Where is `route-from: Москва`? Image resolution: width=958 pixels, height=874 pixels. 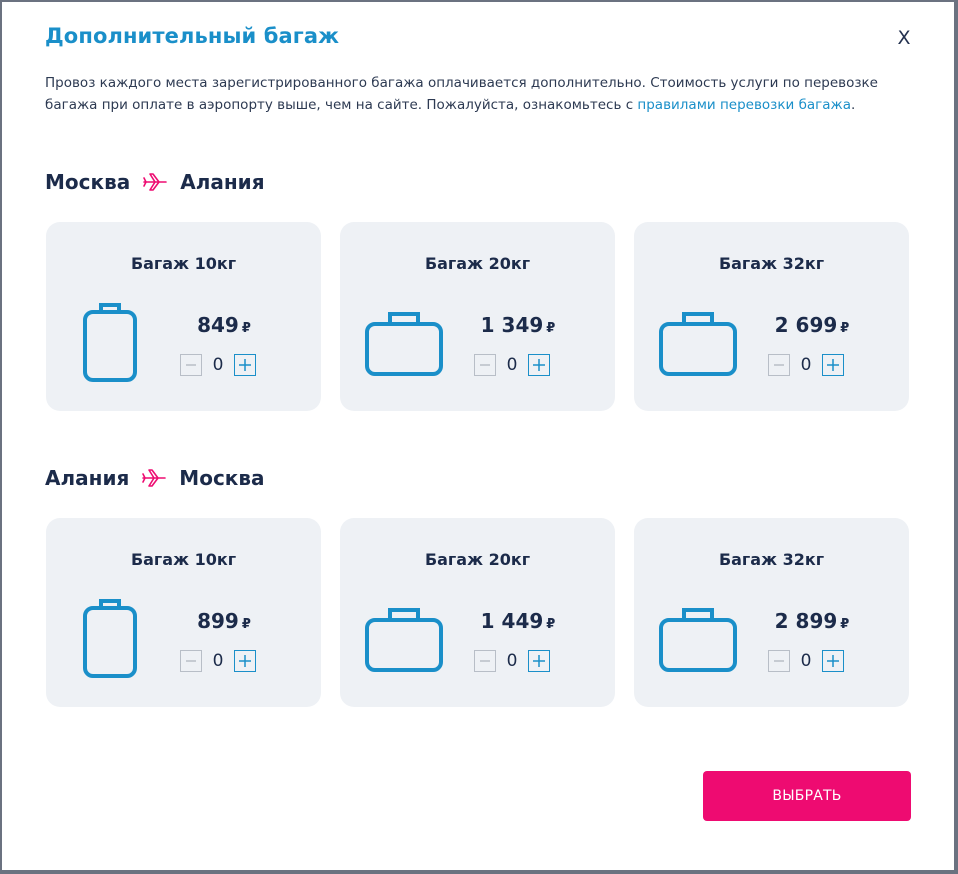 route-from: Москва is located at coordinates (88, 182).